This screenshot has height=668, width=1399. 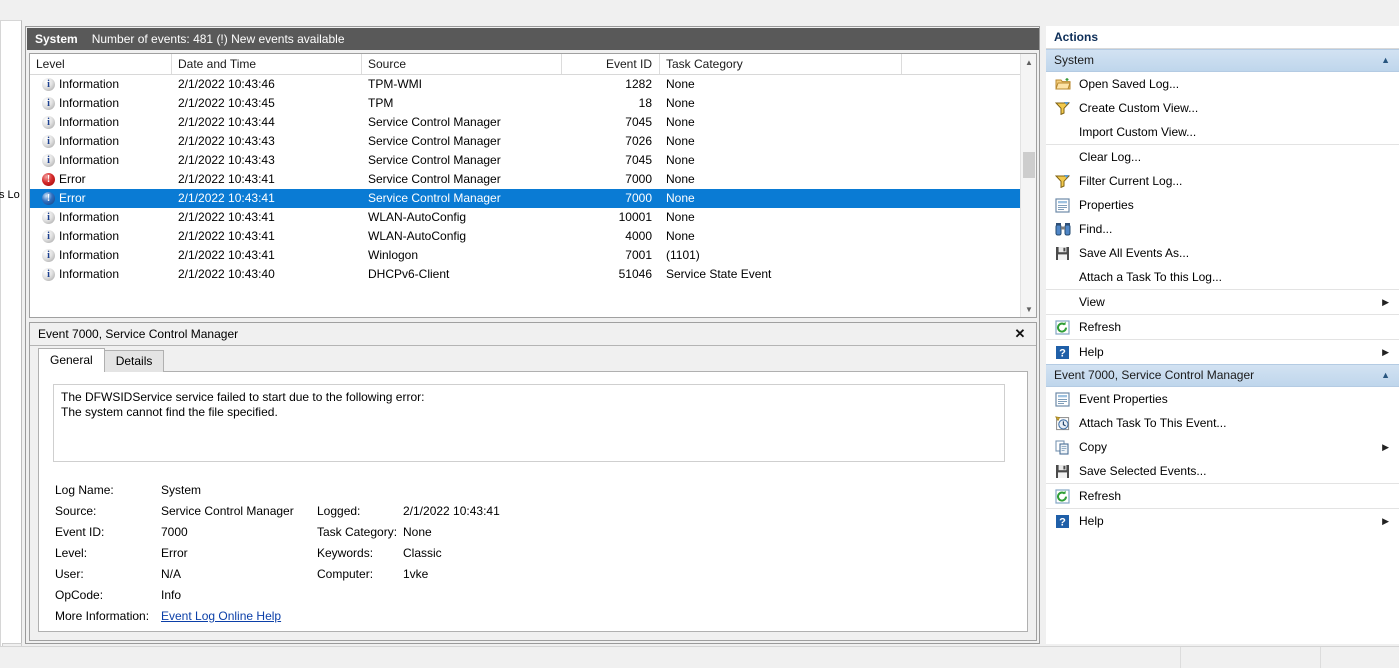 What do you see at coordinates (462, 64) in the screenshot?
I see `column-header-source: Source` at bounding box center [462, 64].